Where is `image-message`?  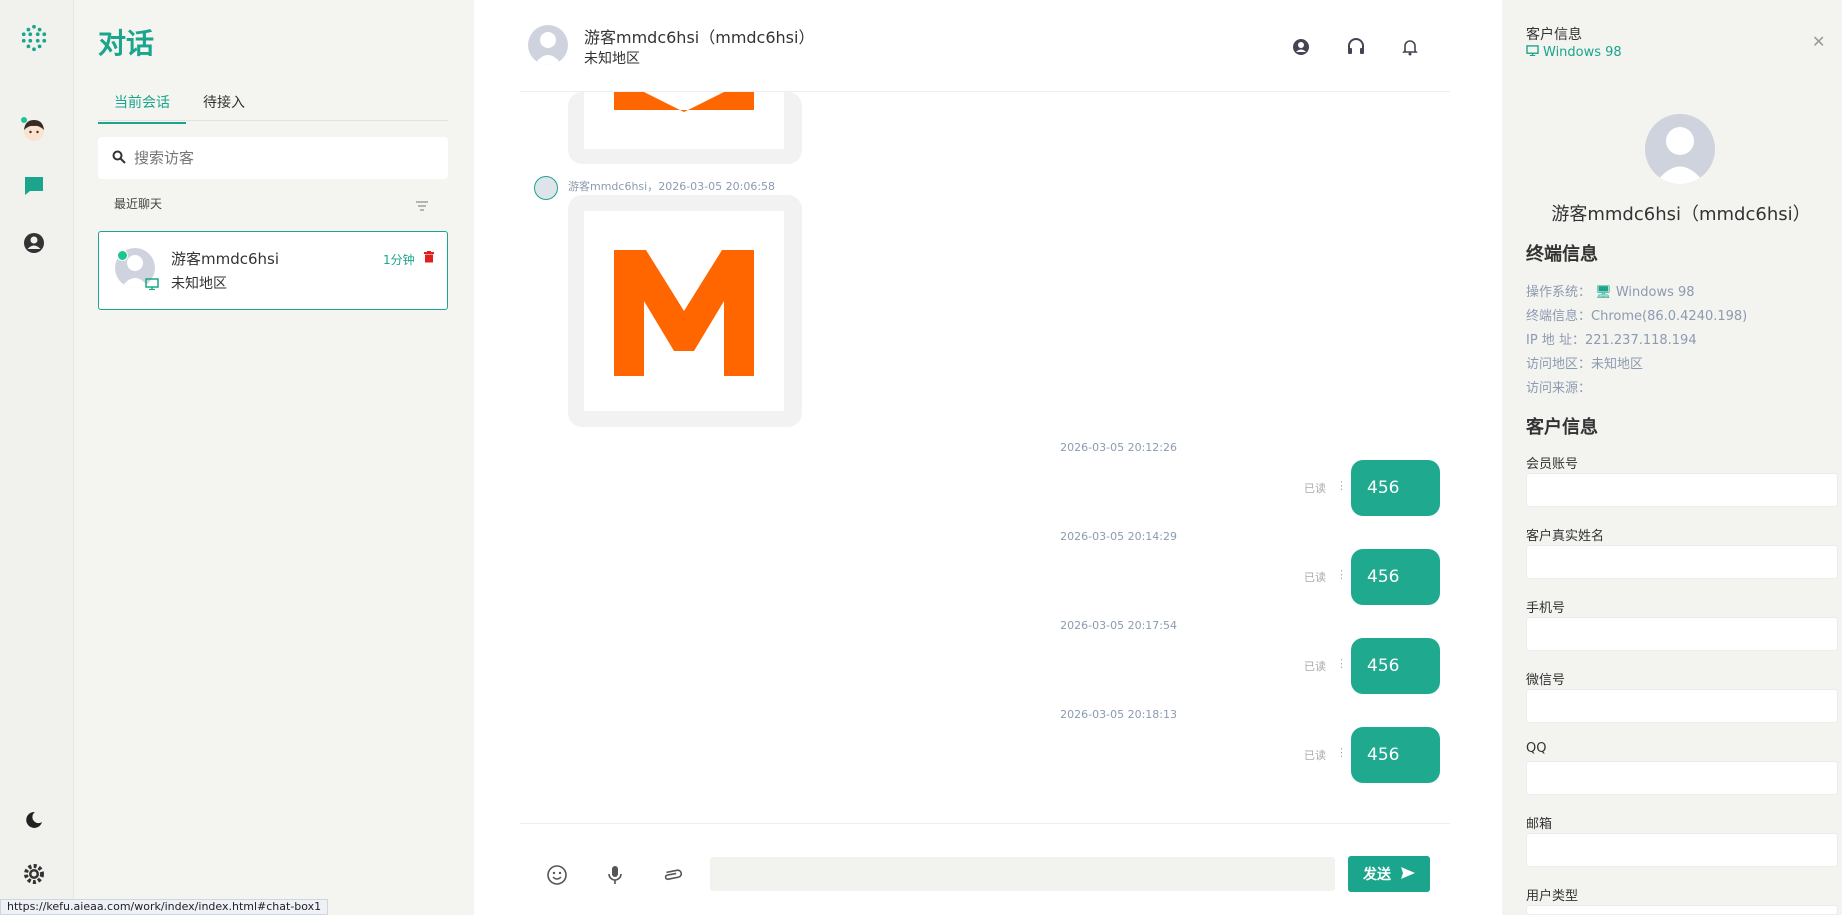 image-message is located at coordinates (685, 311).